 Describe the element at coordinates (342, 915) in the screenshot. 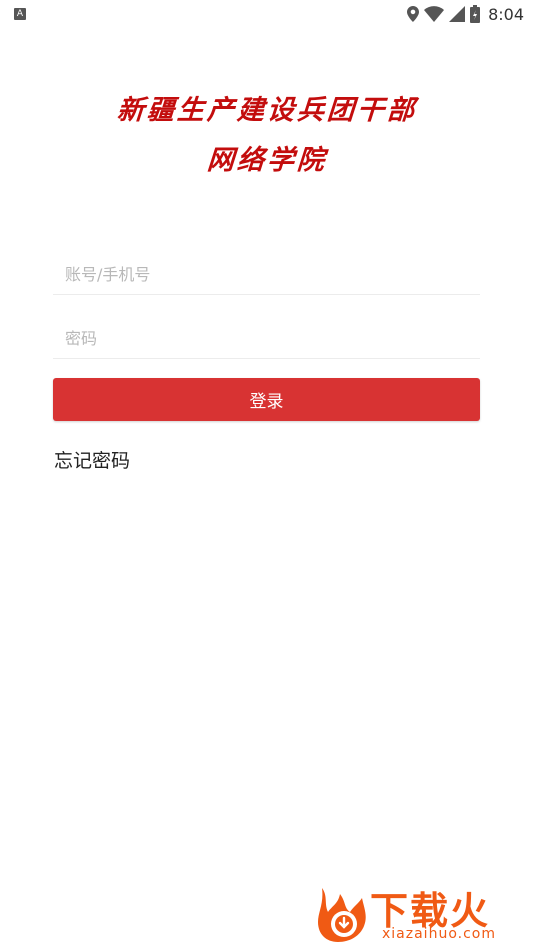

I see `xiazaihuo-logo-icon` at that location.